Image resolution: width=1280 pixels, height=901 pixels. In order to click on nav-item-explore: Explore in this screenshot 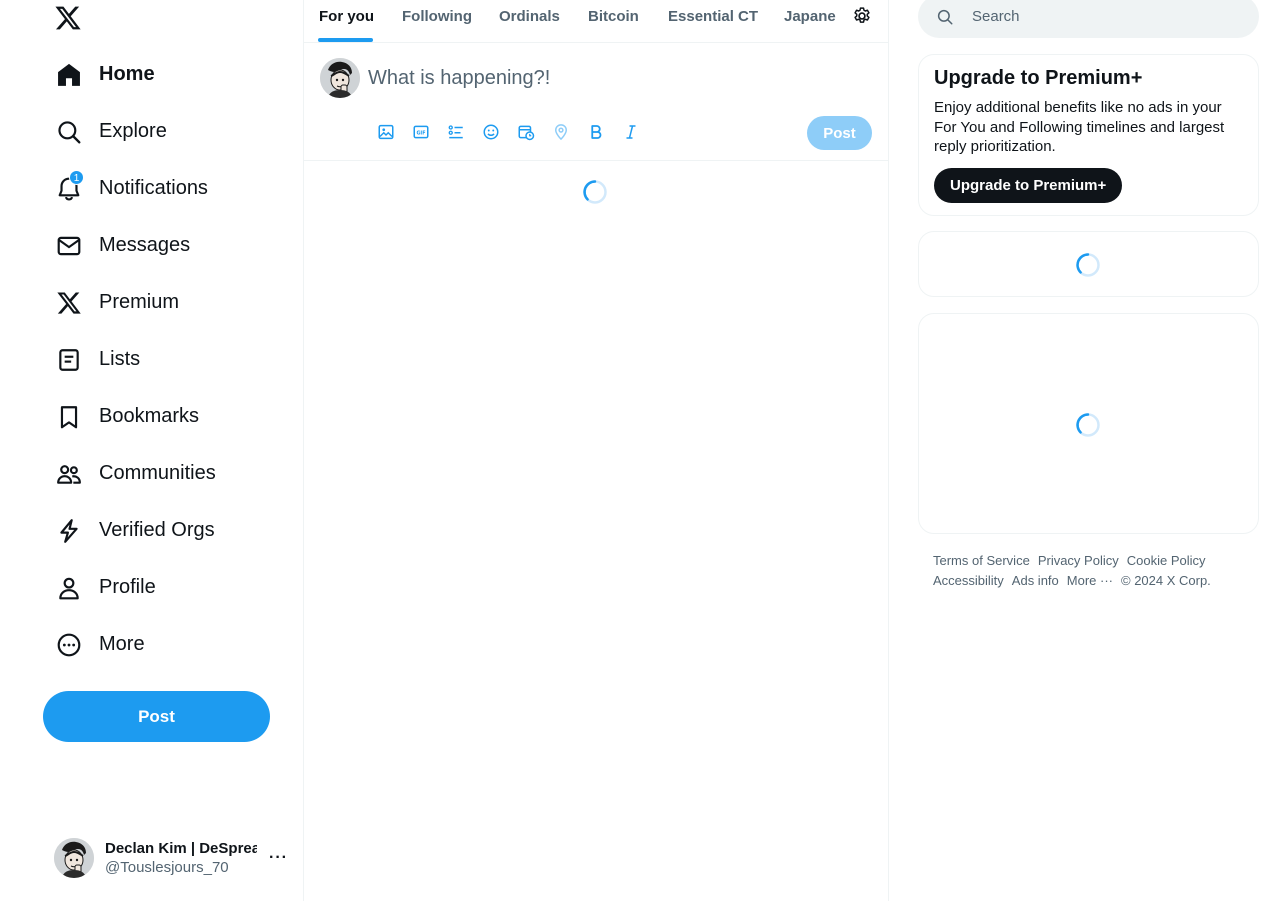, I will do `click(136, 131)`.